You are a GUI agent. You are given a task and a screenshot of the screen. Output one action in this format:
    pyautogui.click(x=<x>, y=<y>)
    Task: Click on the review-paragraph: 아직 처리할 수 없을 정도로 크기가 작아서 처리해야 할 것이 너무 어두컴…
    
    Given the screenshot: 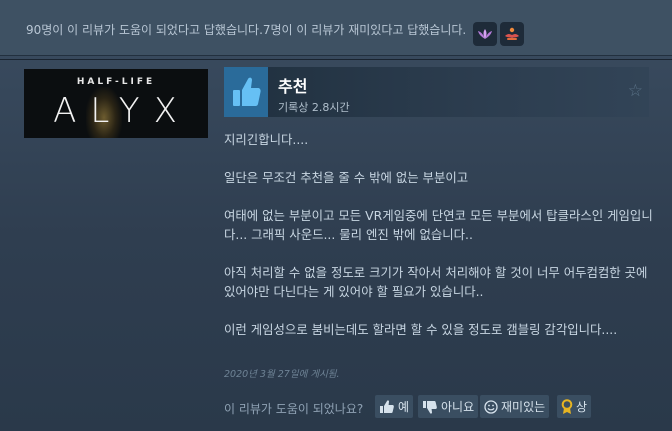 What is the action you would take?
    pyautogui.click(x=436, y=282)
    